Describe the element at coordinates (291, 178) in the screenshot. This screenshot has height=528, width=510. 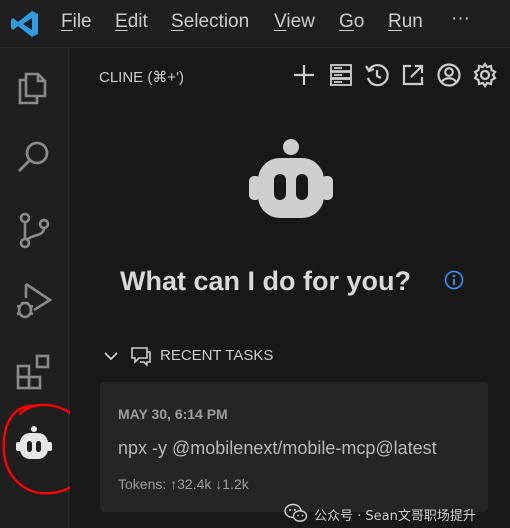
I see `cline-robot-logo-icon` at that location.